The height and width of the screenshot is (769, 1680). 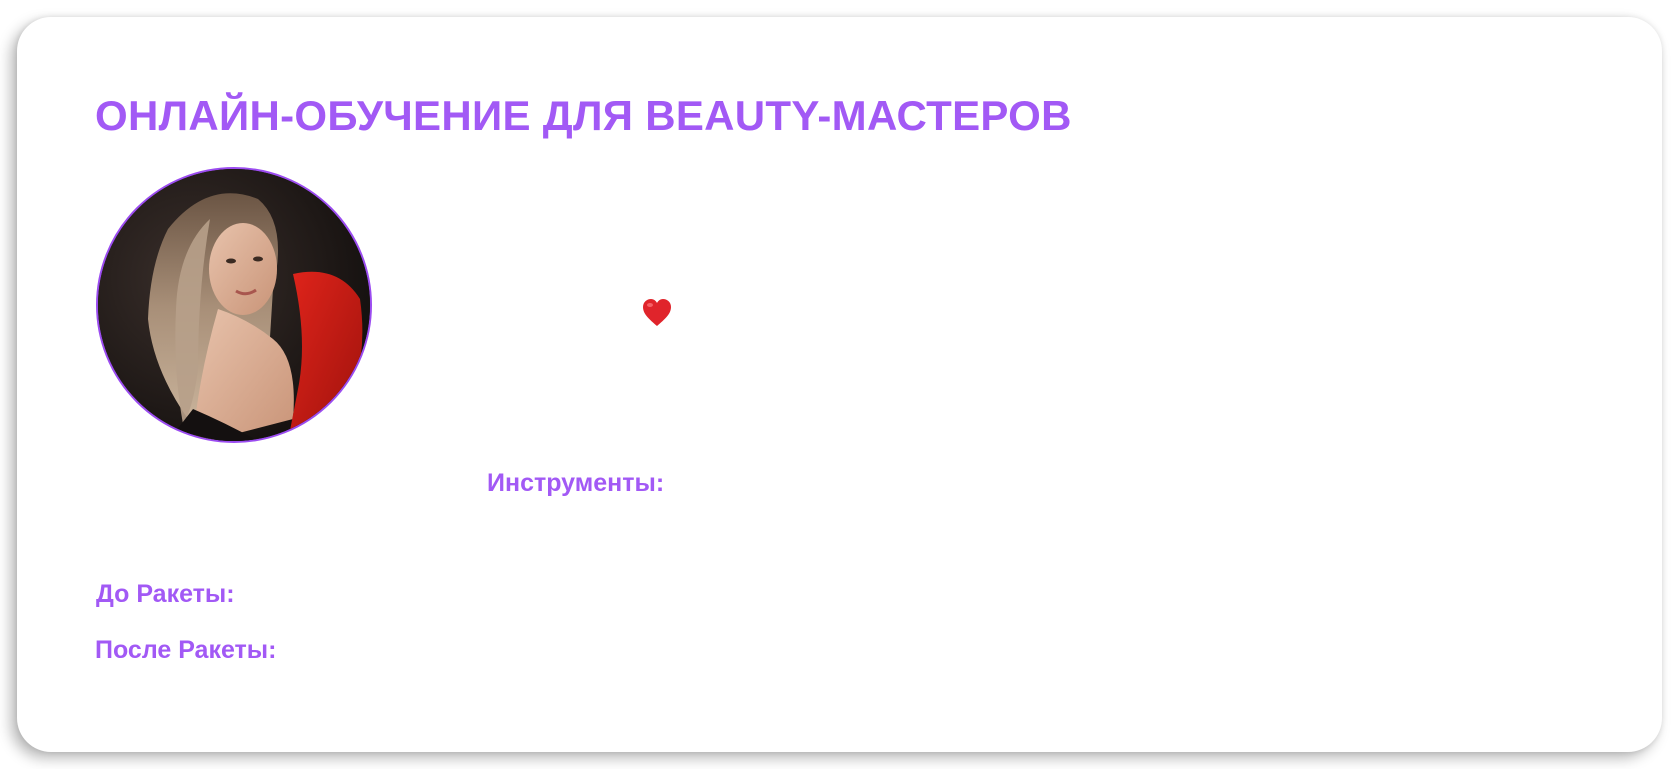 I want to click on page-title: ОНЛАЙН-ОБУЧЕНИЕ ДЛЯ BEAUTY-МАСТЕРОВ, so click(x=583, y=115).